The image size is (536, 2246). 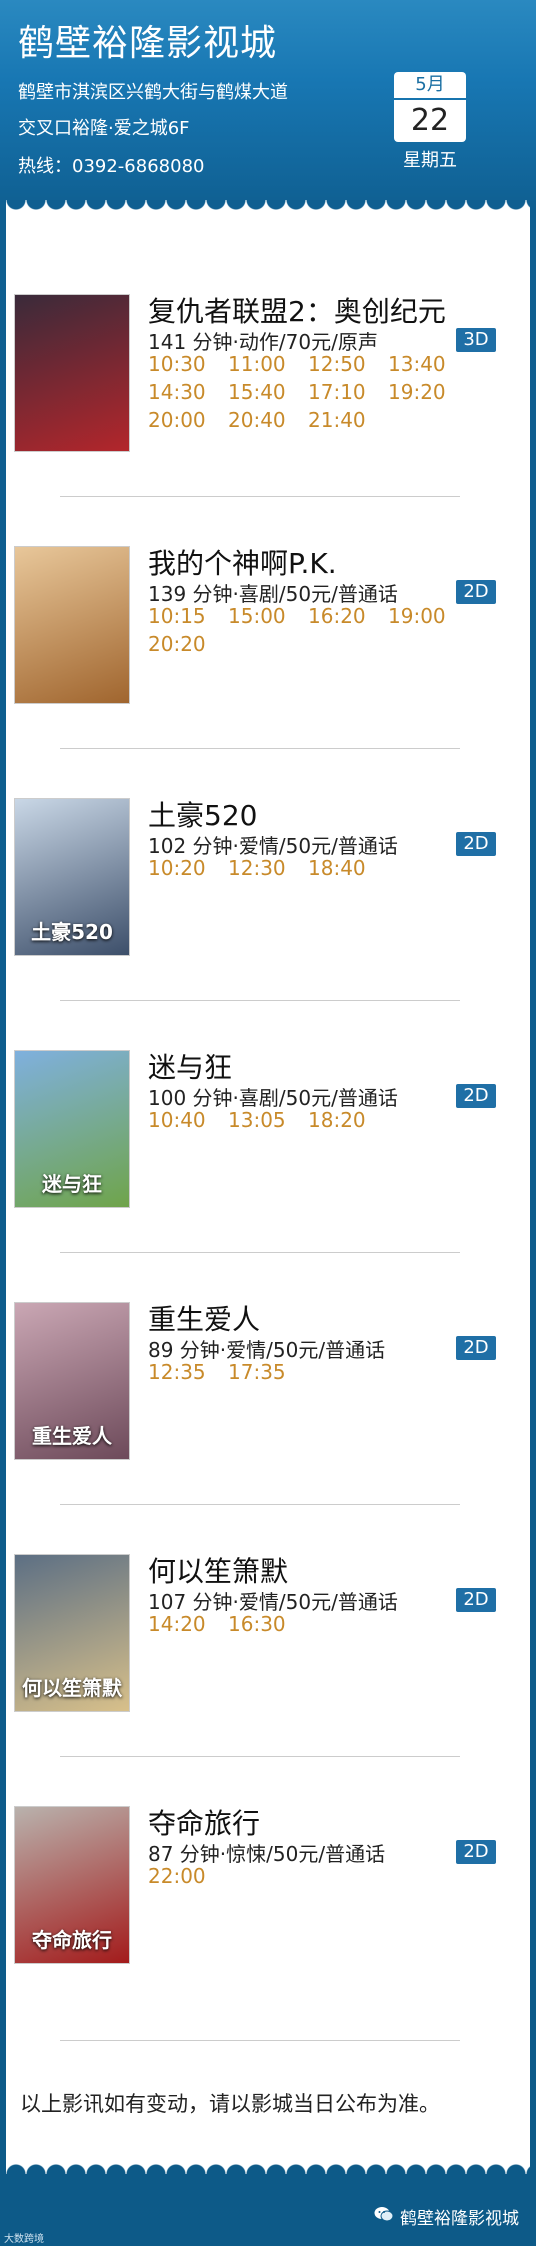 I want to click on movie-poster: 重生爱人, so click(x=72, y=1381).